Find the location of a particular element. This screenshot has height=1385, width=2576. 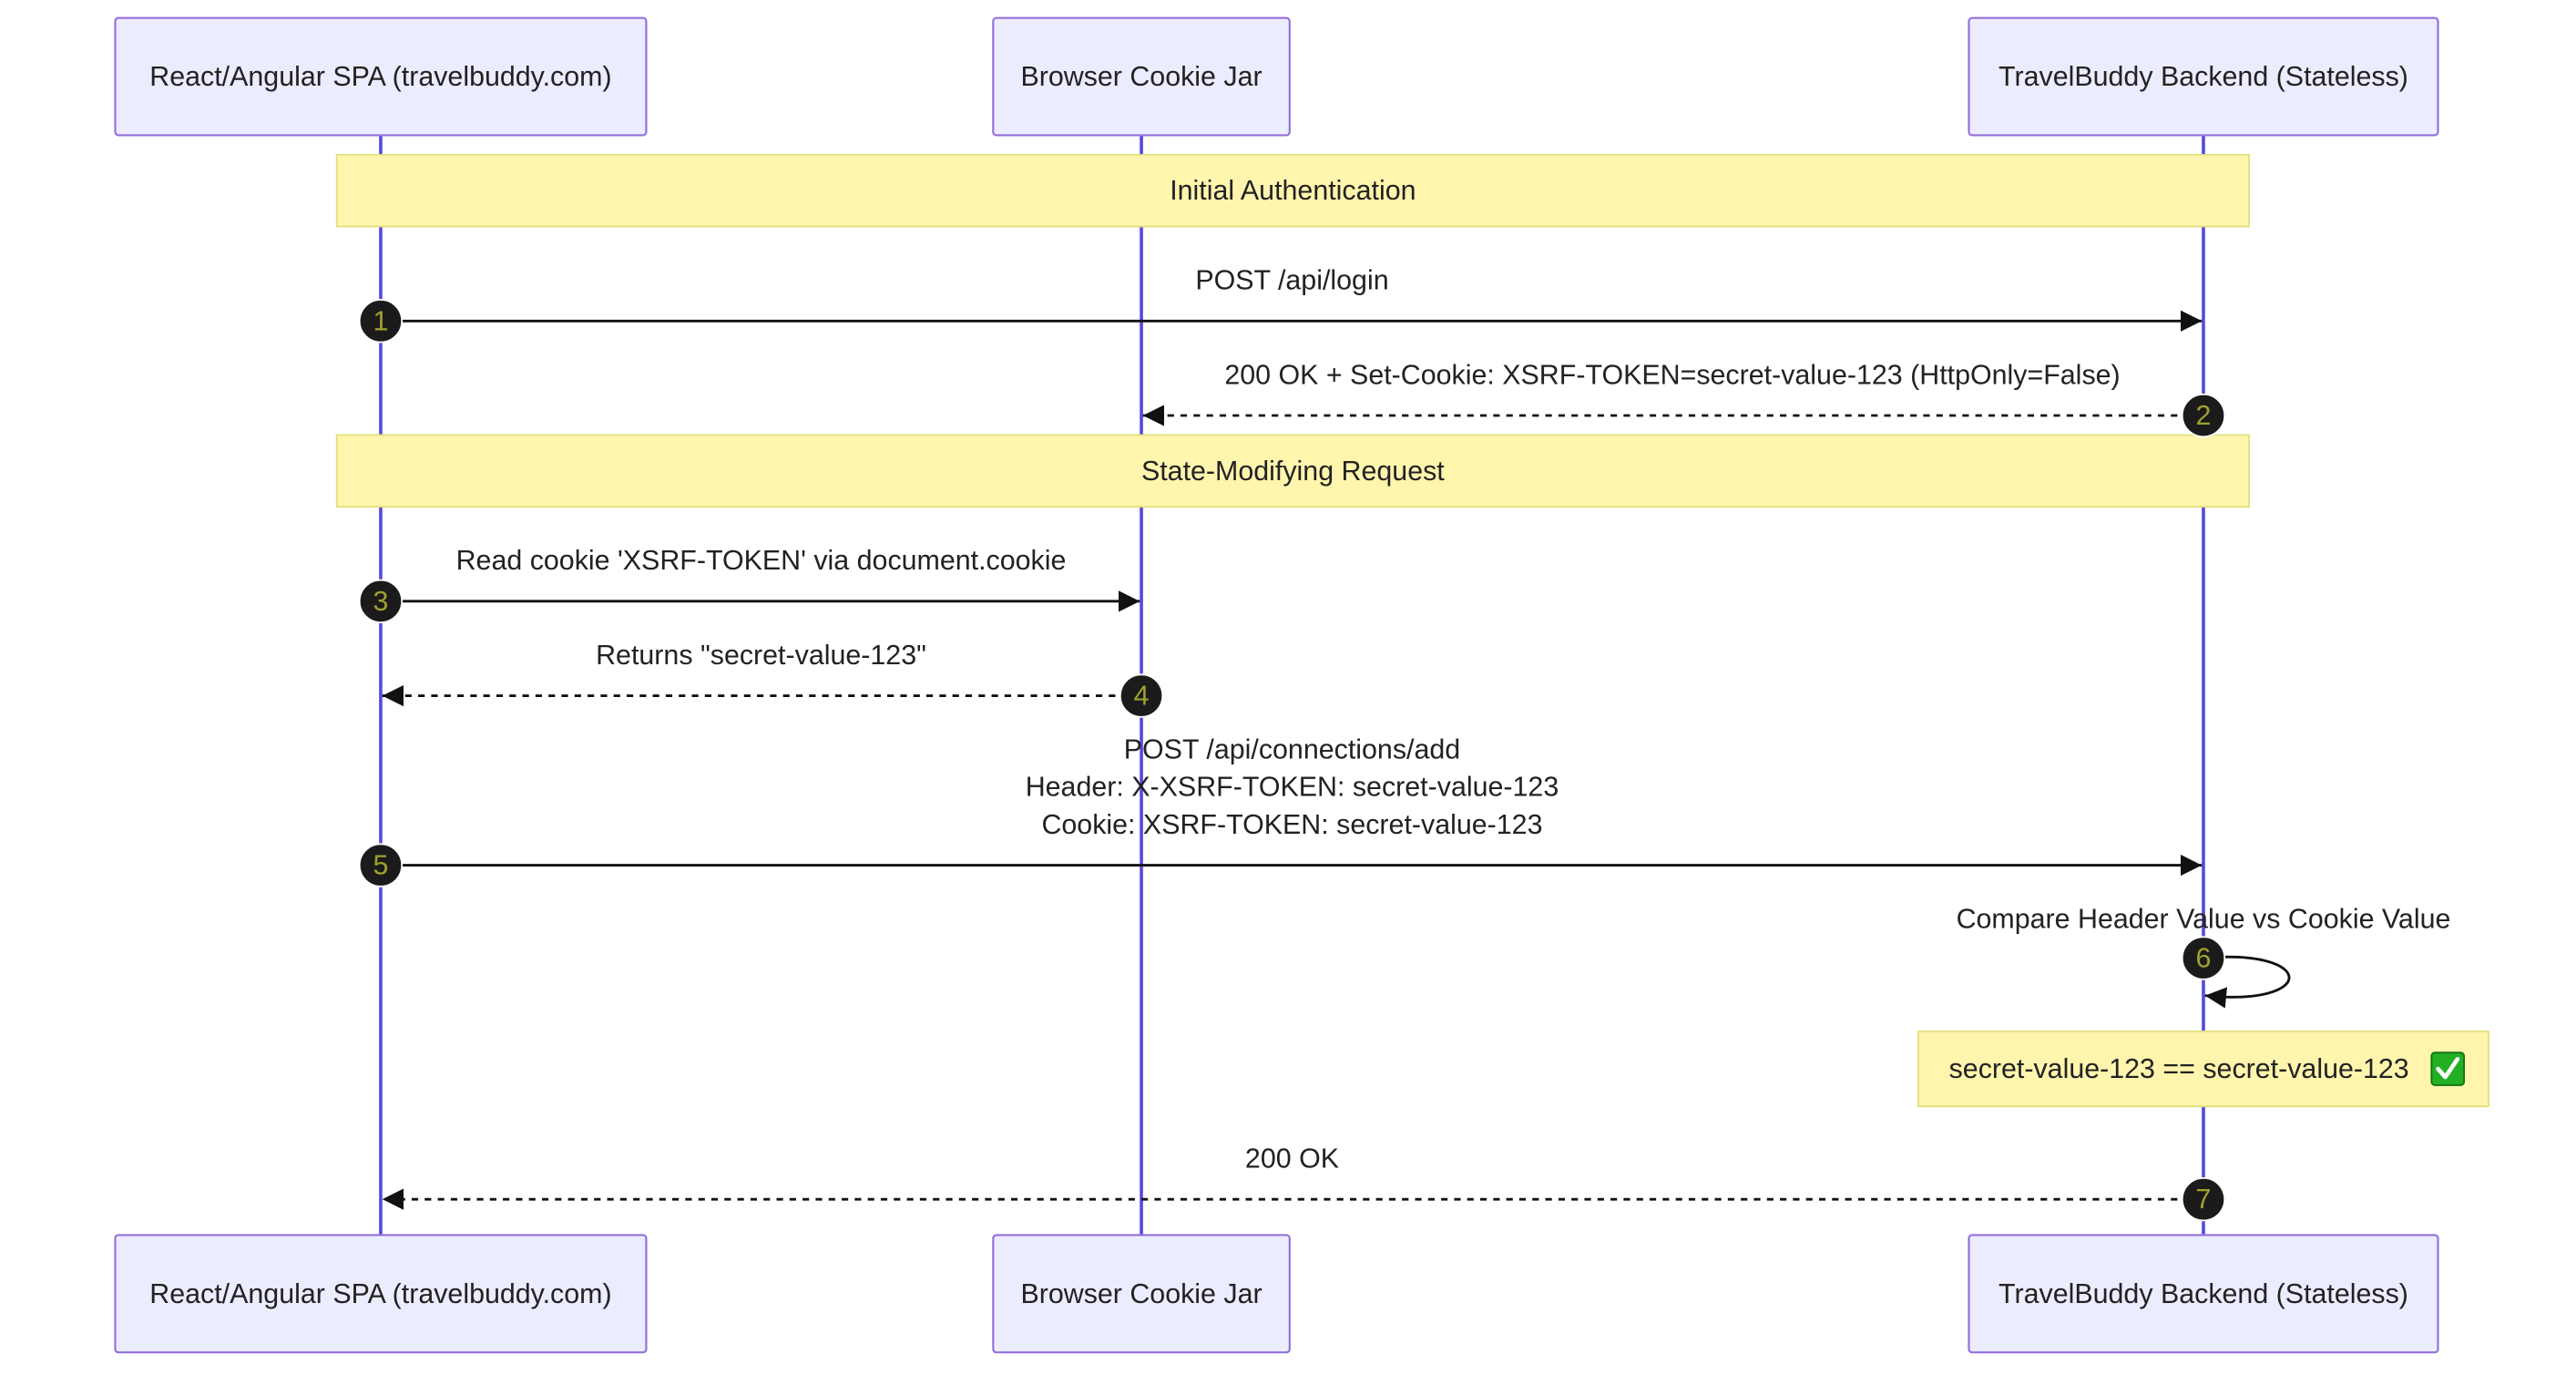

sequence-number-badge: 5 is located at coordinates (381, 865).